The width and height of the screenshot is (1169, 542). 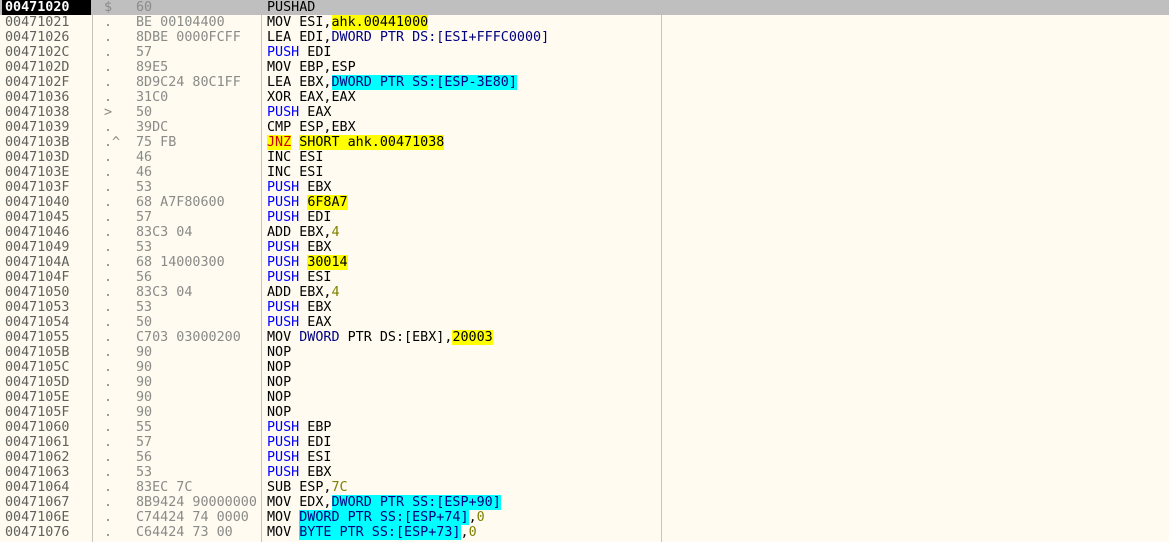 I want to click on hex-dump-cell: 8D9C24 80C1FF, so click(x=188, y=82).